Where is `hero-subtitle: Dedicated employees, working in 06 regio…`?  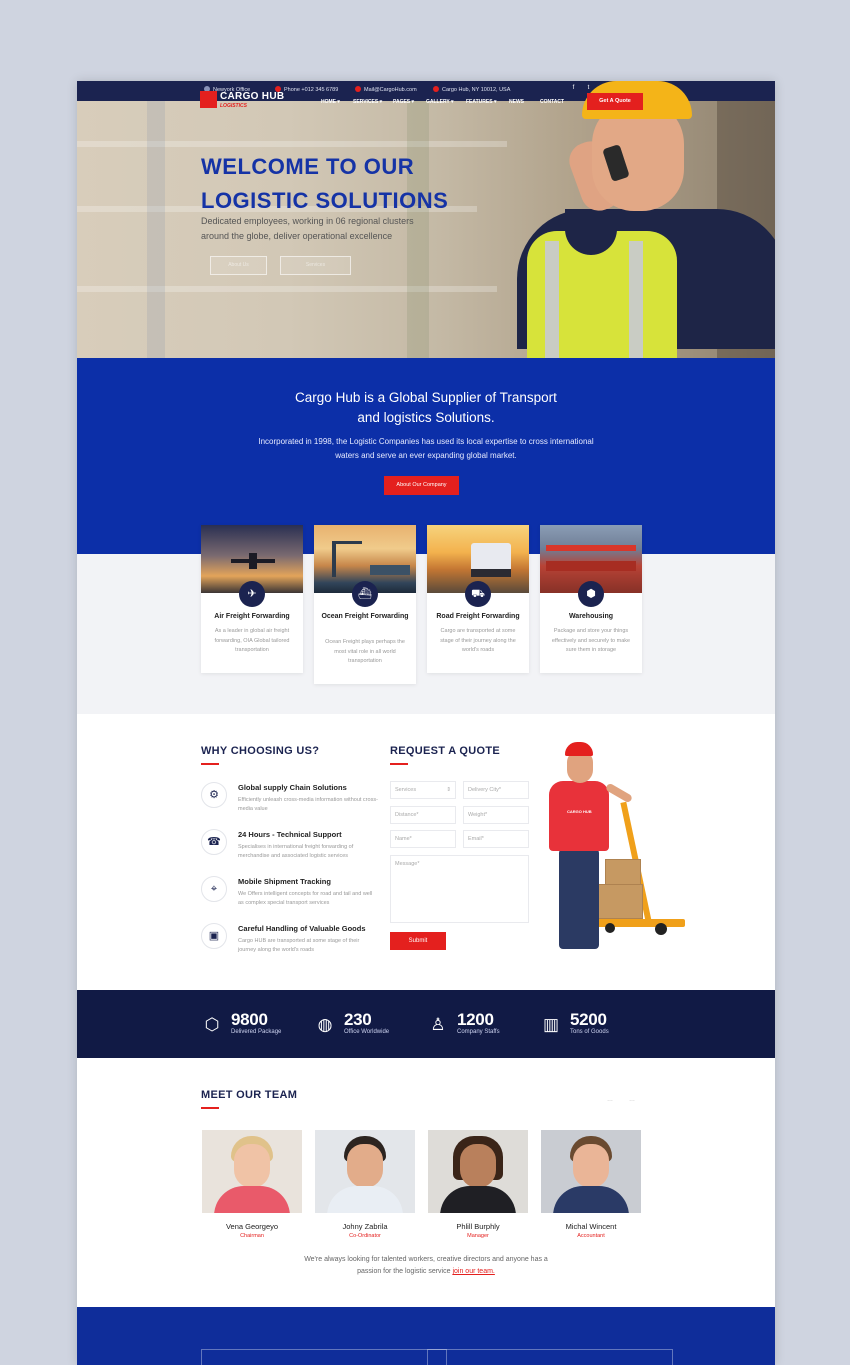 hero-subtitle: Dedicated employees, working in 06 regio… is located at coordinates (331, 229).